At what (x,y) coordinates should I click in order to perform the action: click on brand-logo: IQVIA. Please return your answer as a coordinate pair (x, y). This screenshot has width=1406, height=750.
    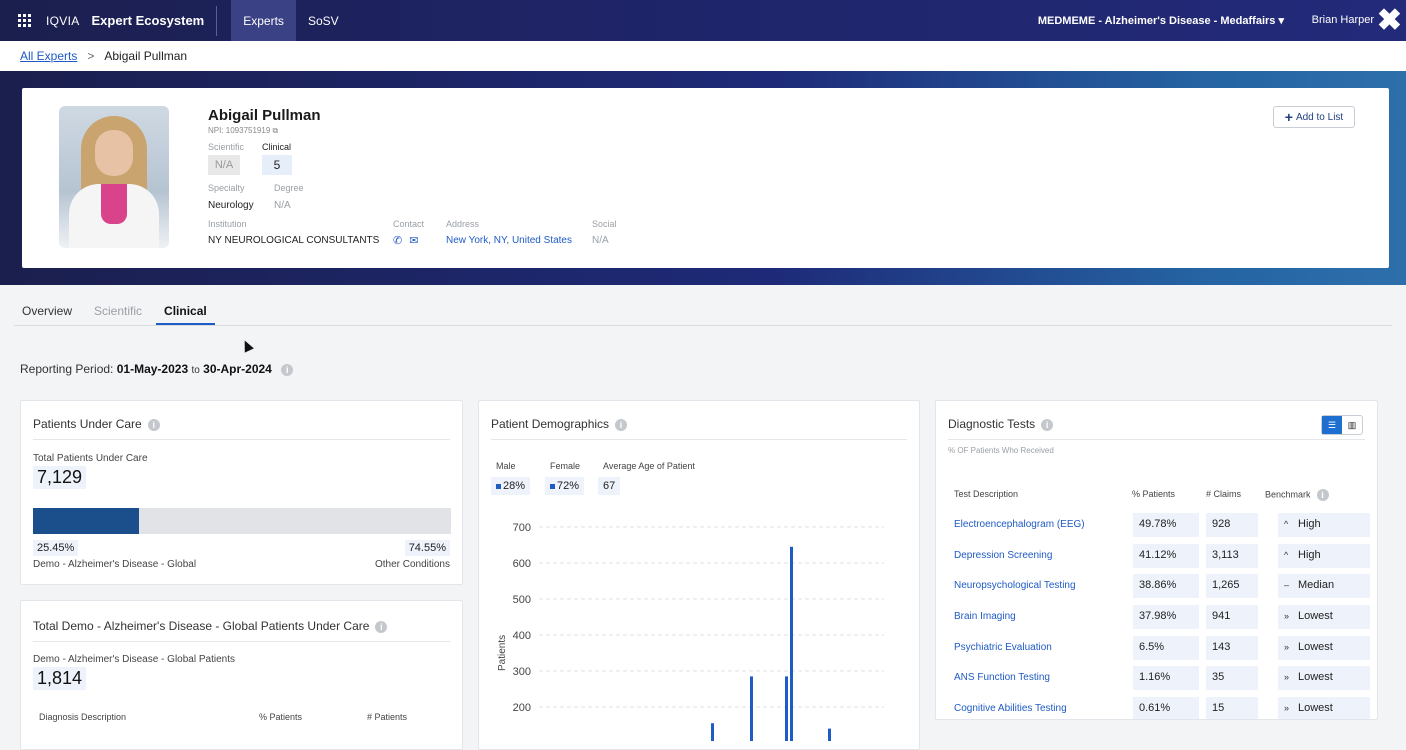
    Looking at the image, I should click on (63, 20).